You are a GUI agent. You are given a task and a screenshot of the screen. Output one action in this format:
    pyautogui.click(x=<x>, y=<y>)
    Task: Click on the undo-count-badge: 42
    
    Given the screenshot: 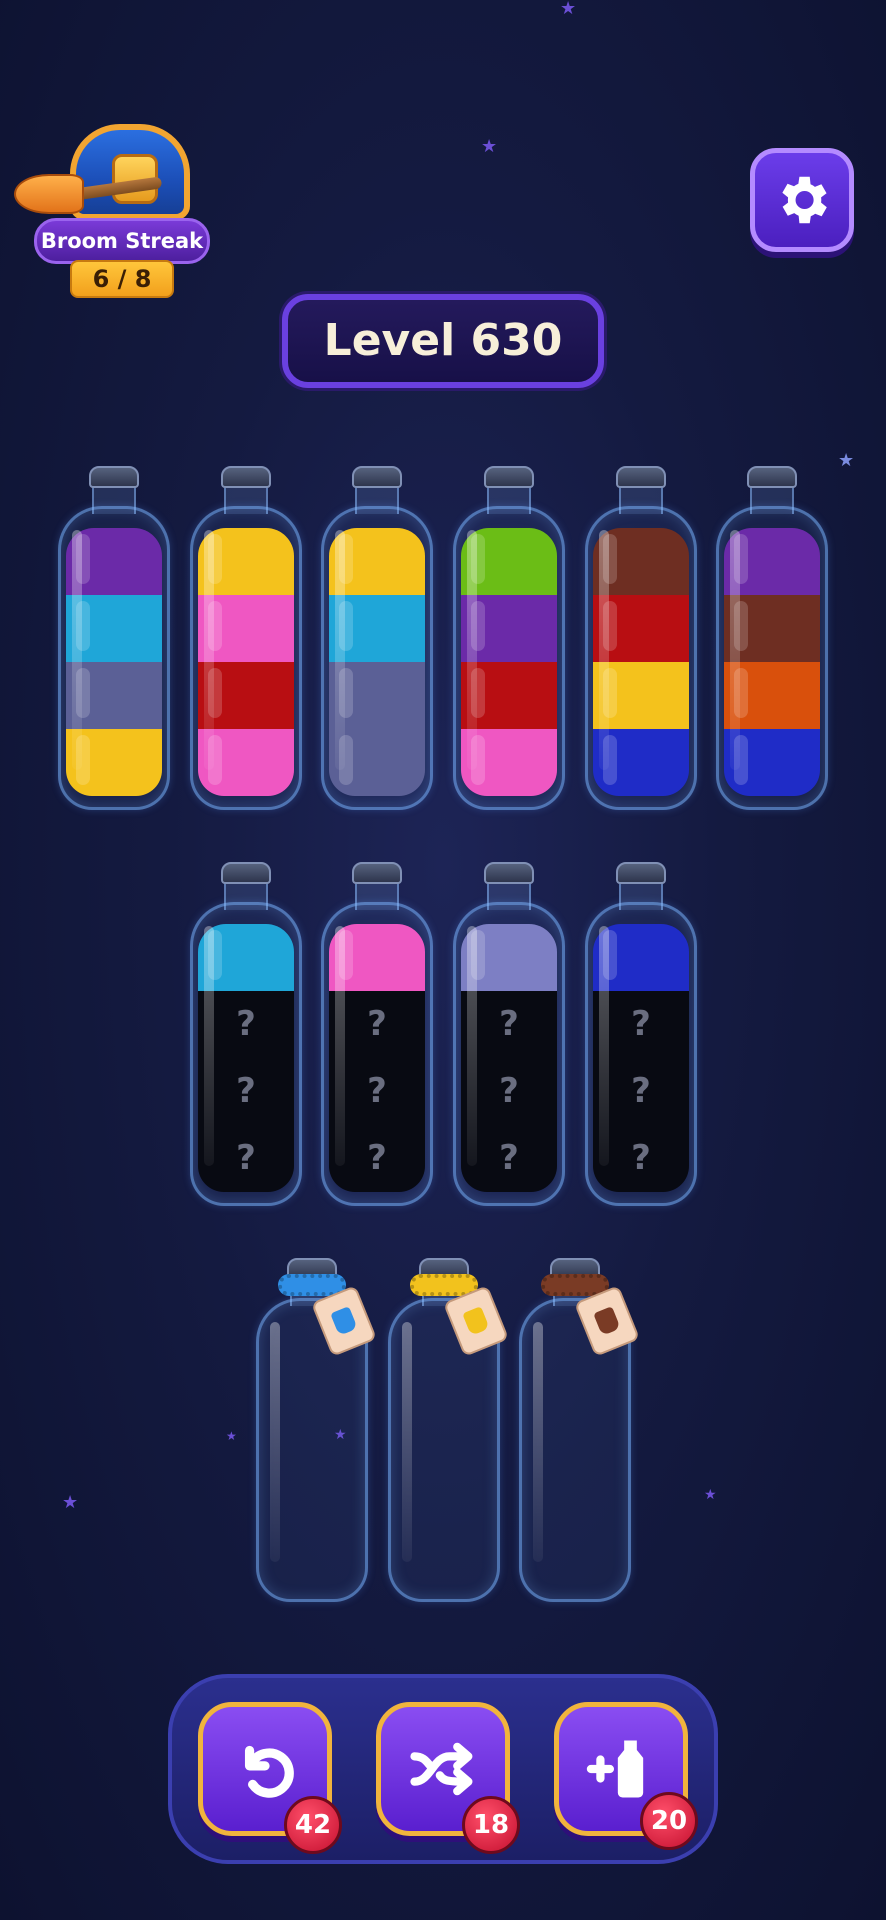 What is the action you would take?
    pyautogui.click(x=313, y=1825)
    